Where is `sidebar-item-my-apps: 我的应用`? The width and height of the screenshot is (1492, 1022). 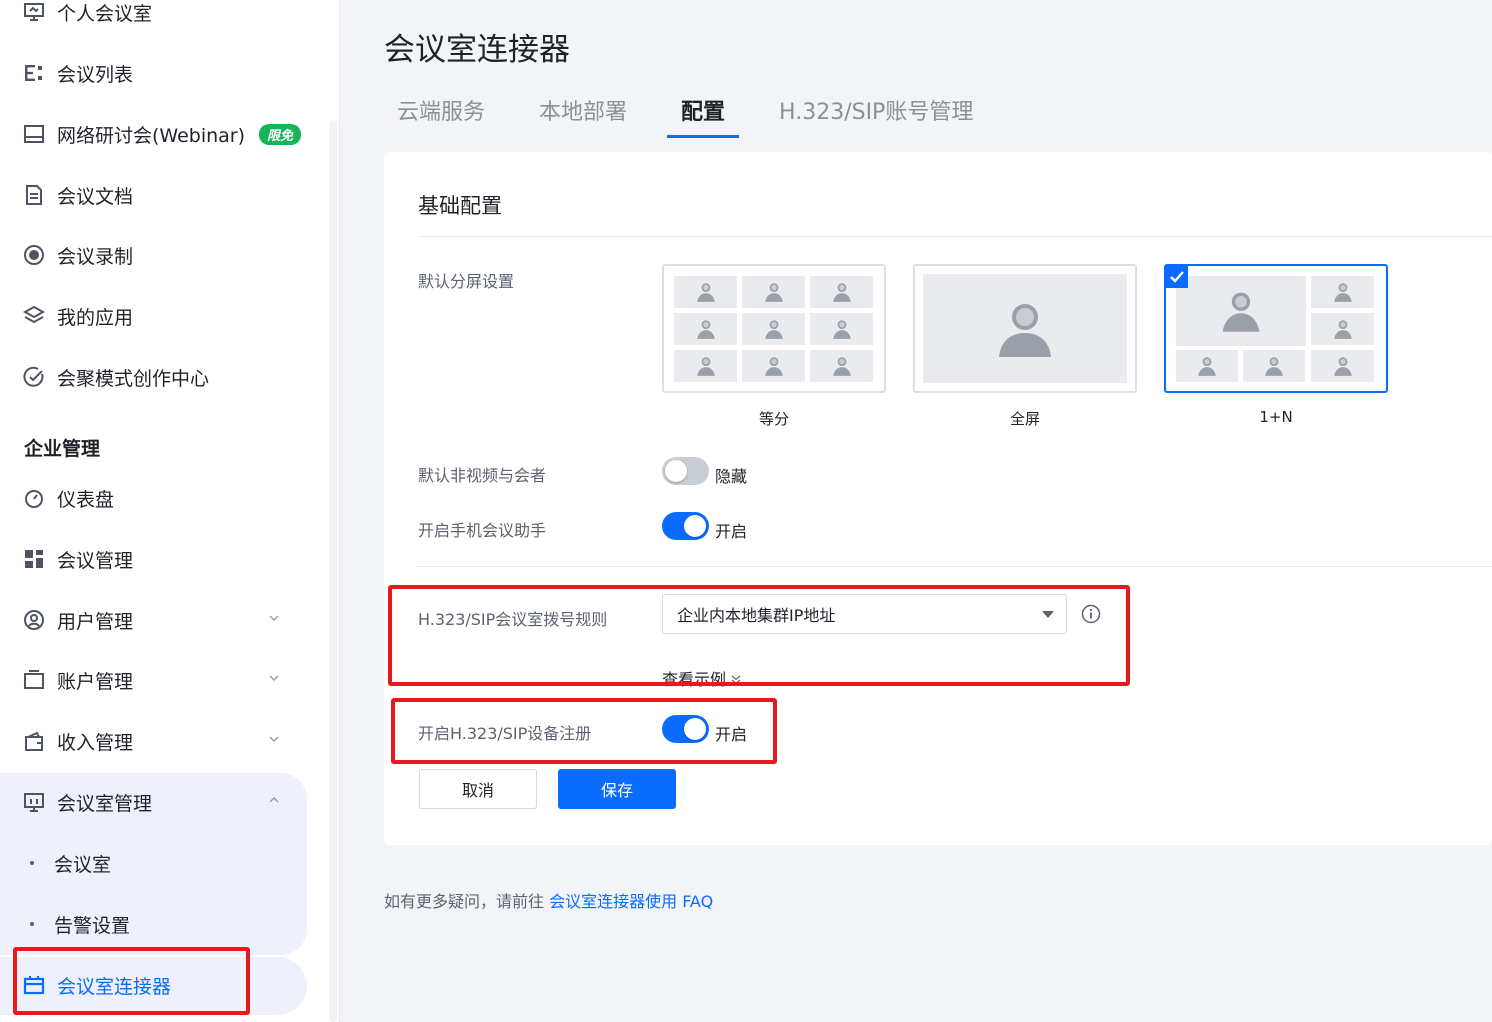 sidebar-item-my-apps: 我的应用 is located at coordinates (77, 316).